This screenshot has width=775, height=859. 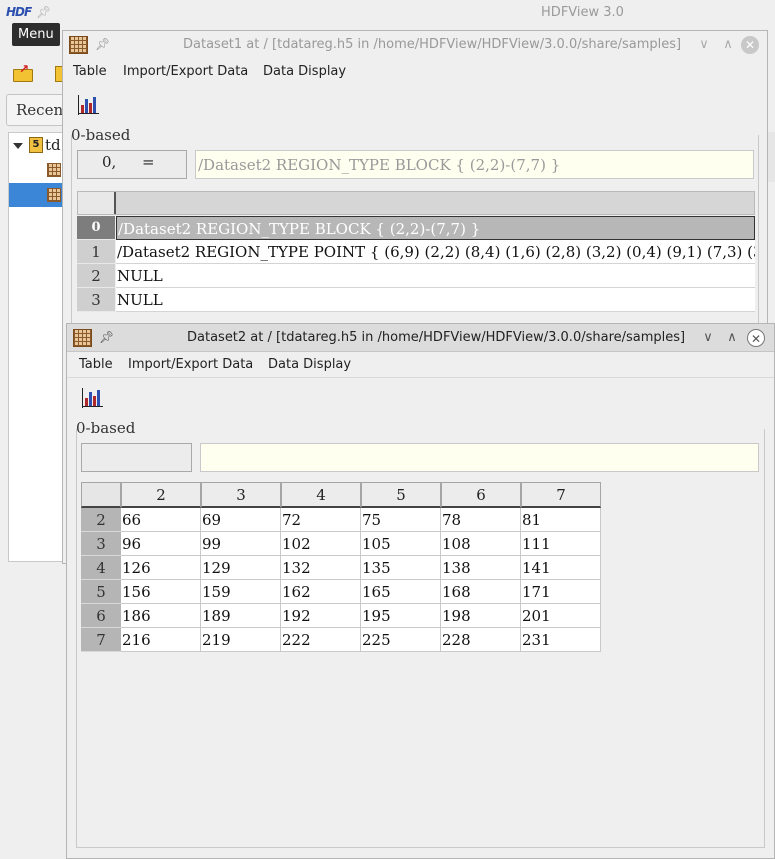 I want to click on recent-files-button: Recen, so click(x=38, y=110).